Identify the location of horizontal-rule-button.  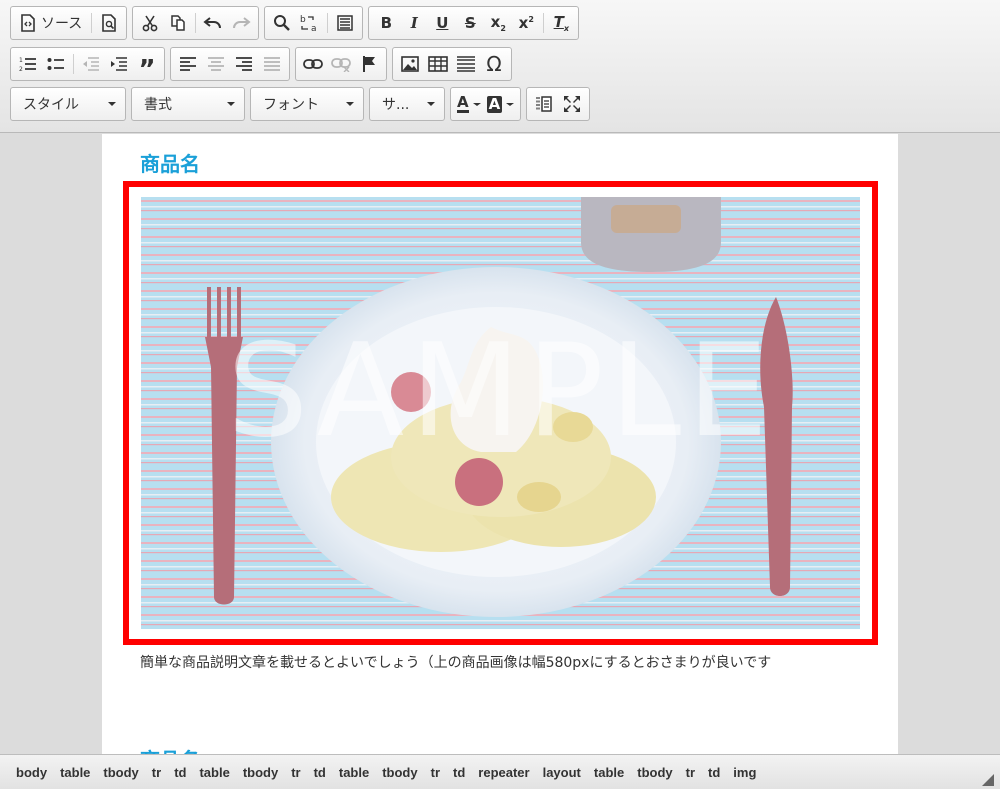
(466, 64).